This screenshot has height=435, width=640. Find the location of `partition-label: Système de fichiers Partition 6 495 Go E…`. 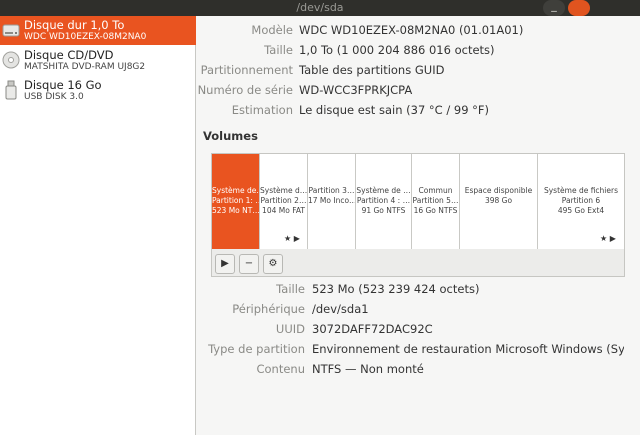

partition-label: Système de fichiers Partition 6 495 Go E… is located at coordinates (581, 201).